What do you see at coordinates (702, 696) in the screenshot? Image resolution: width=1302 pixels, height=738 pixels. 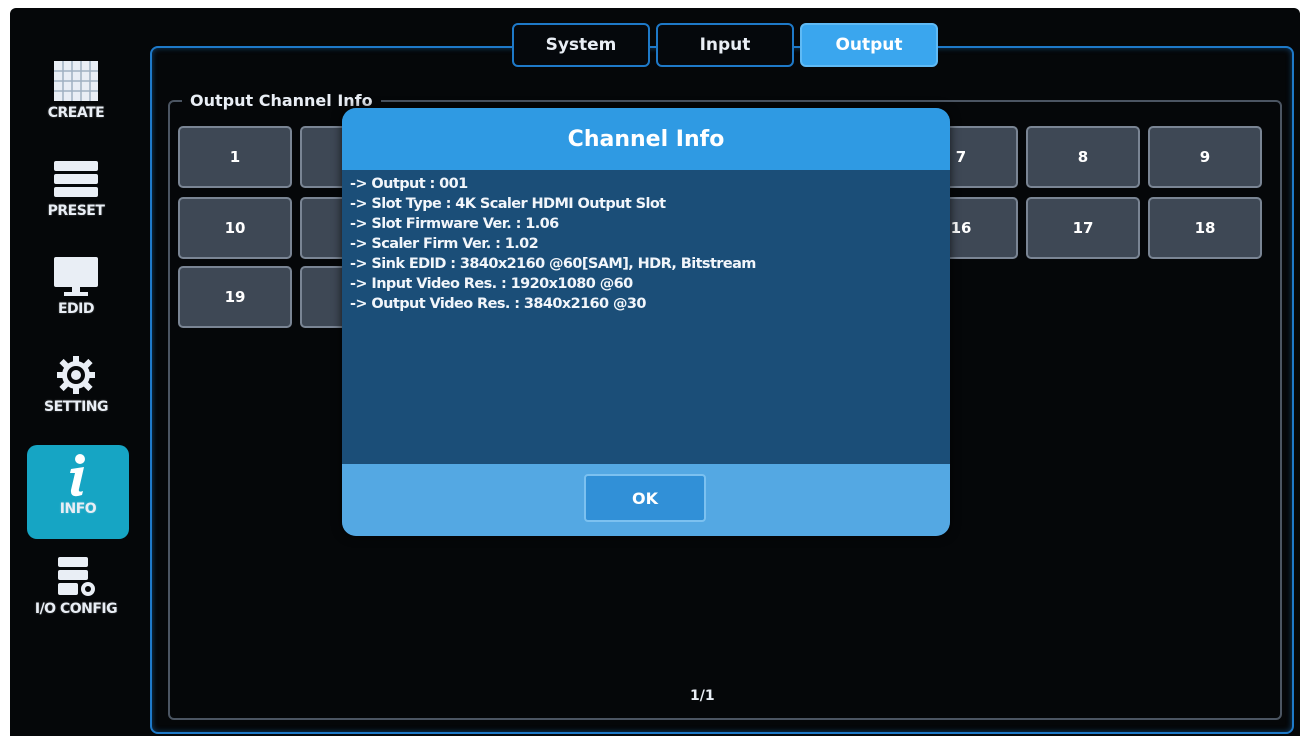 I see `page-indicator: 1/1` at bounding box center [702, 696].